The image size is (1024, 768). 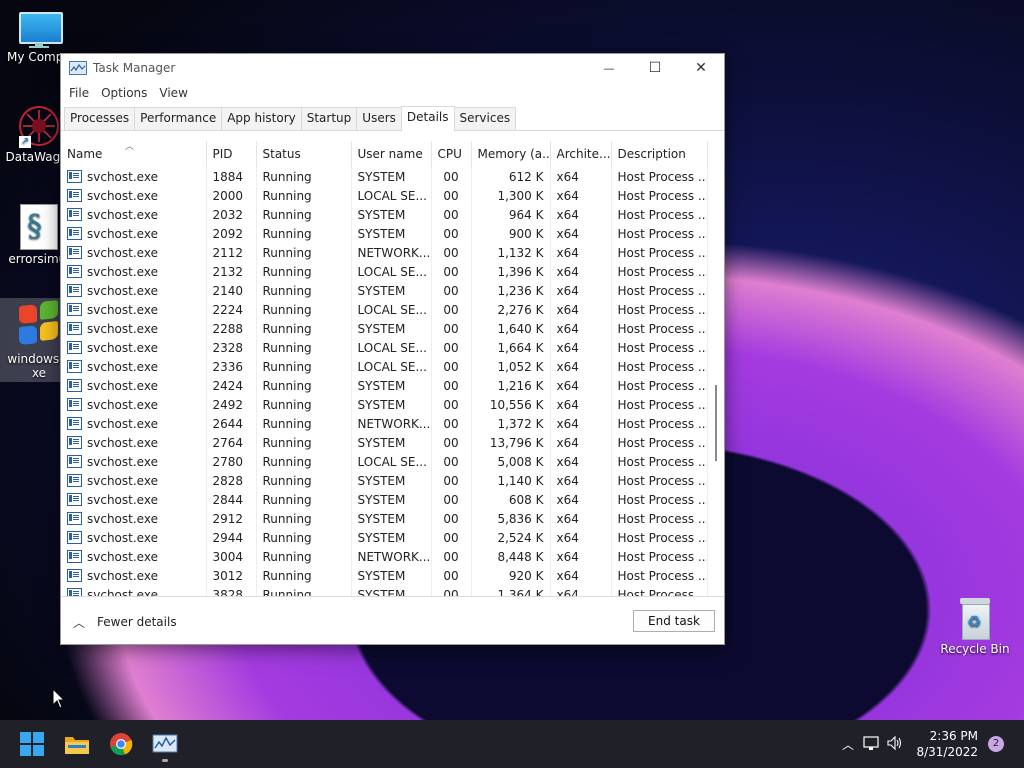 I want to click on cell-pid: 2140, so click(x=231, y=290).